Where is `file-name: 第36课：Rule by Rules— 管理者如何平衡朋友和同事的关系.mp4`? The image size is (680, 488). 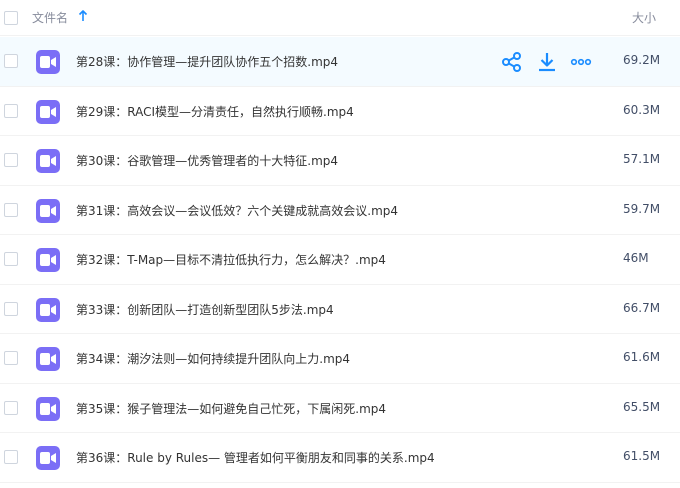
file-name: 第36课：Rule by Rules— 管理者如何平衡朋友和同事的关系.mp4 is located at coordinates (255, 457).